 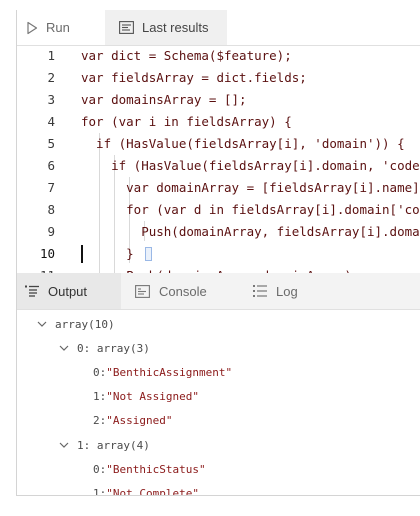 What do you see at coordinates (186, 121) in the screenshot?
I see `code-text: for (var i in fieldsArray) {` at bounding box center [186, 121].